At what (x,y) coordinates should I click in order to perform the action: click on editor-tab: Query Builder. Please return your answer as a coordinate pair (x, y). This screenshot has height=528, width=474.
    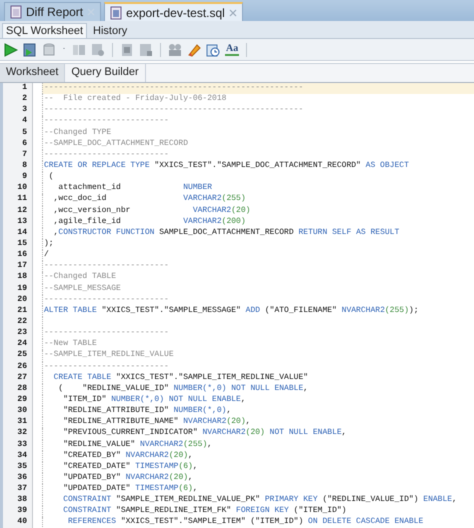
    Looking at the image, I should click on (105, 73).